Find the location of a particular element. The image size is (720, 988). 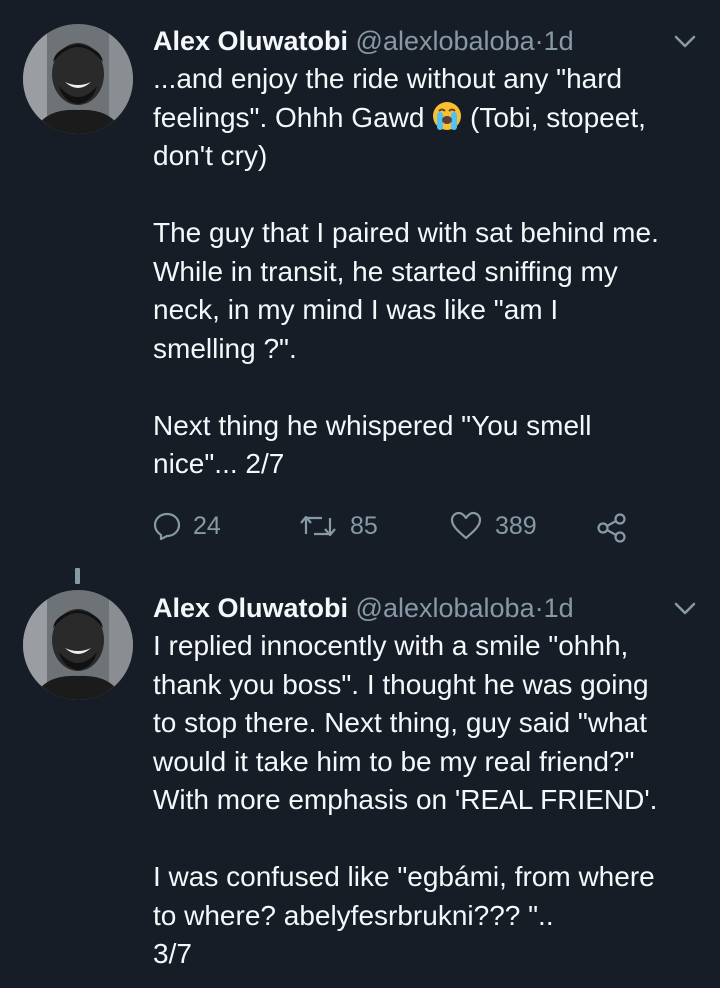

heart-icon is located at coordinates (466, 525).